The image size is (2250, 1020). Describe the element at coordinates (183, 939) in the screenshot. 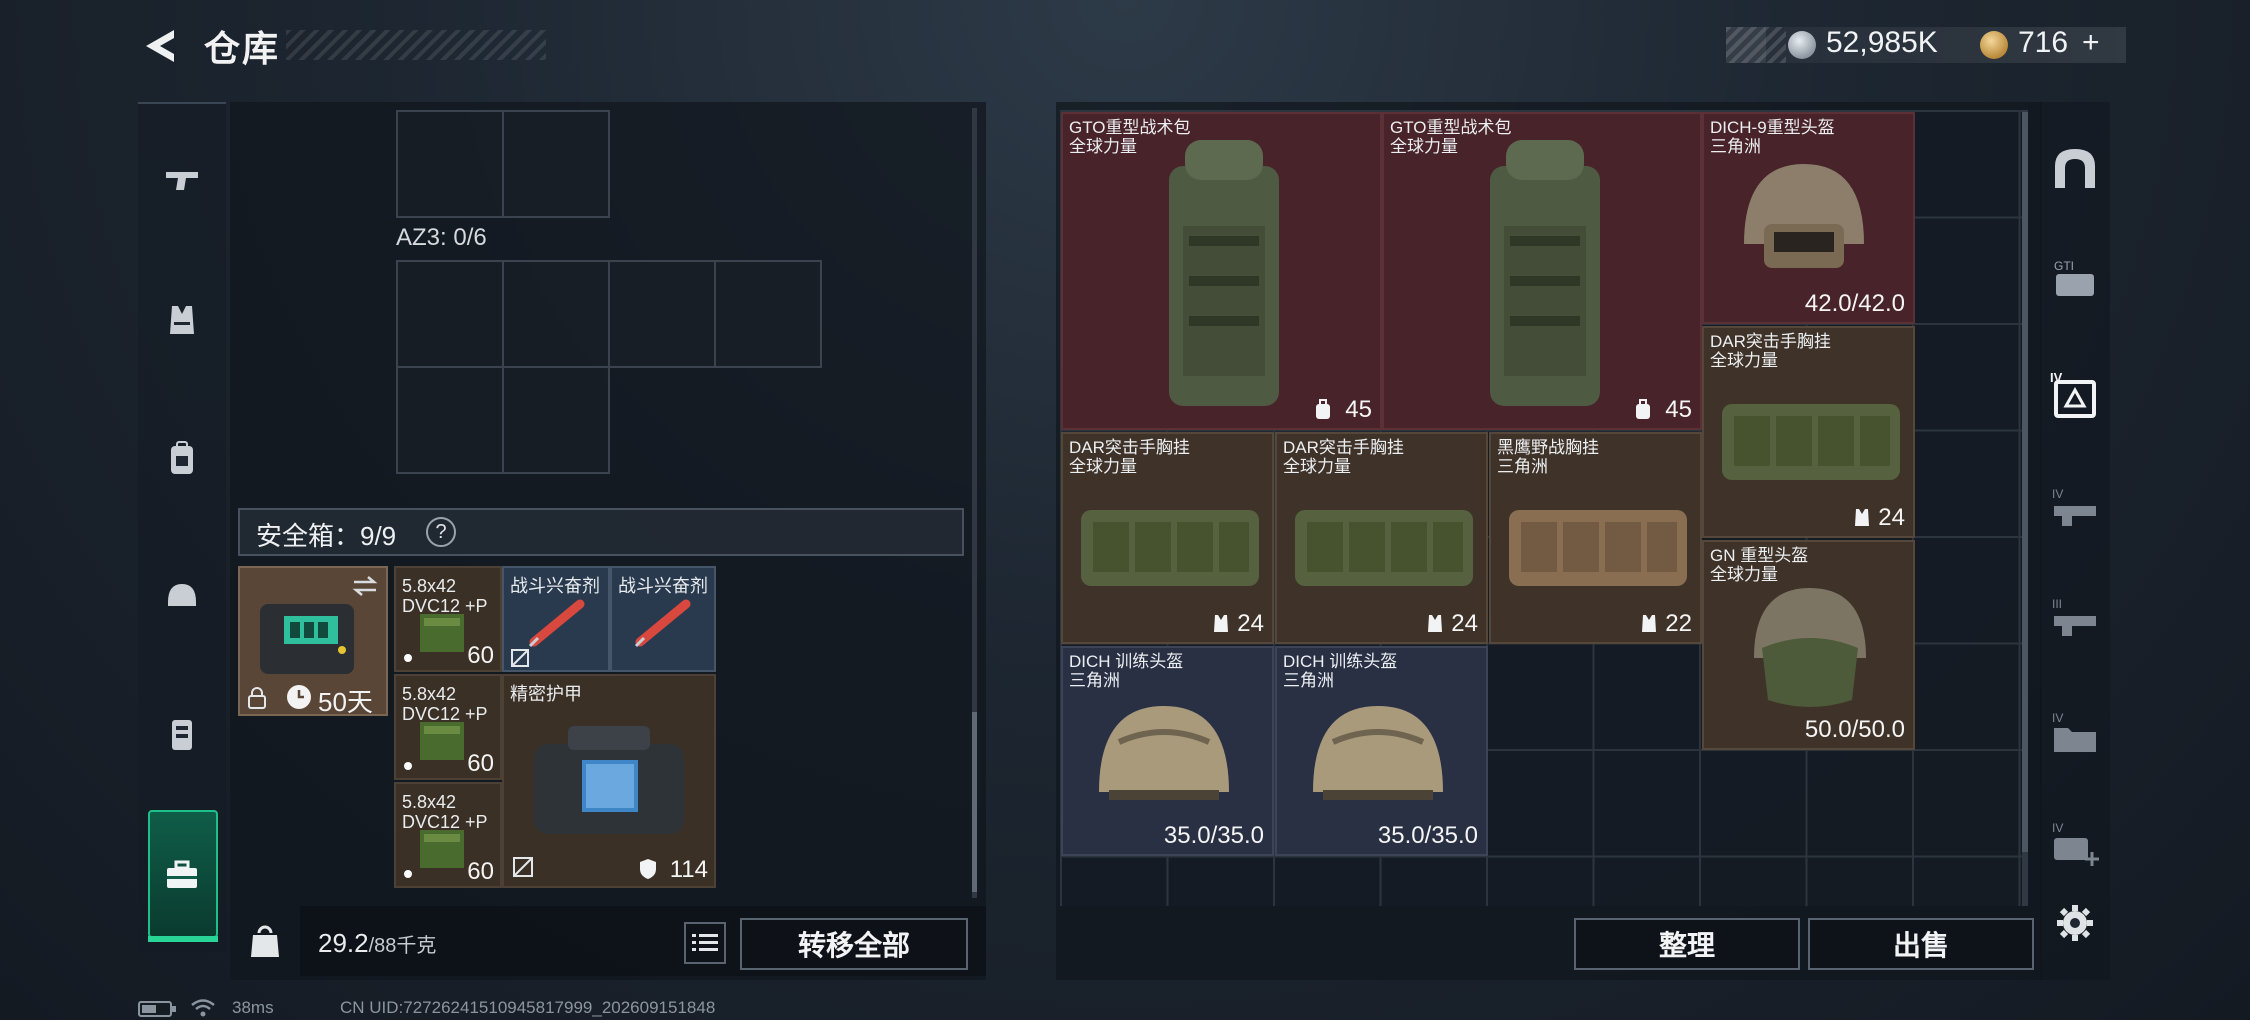

I see `nav-active-indicator` at that location.